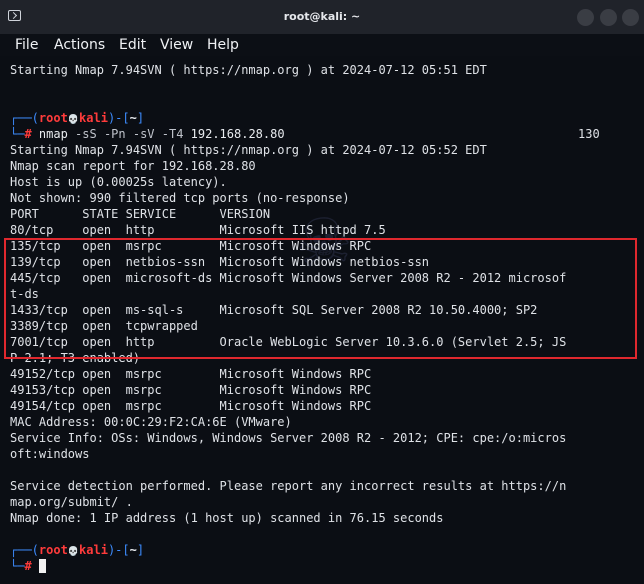  I want to click on menu-help: Help, so click(223, 45).